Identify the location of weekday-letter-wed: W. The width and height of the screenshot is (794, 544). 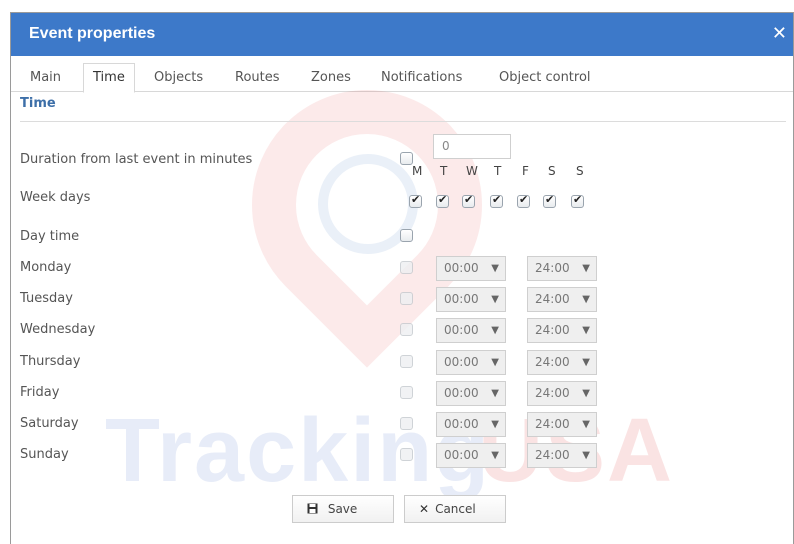
(472, 171).